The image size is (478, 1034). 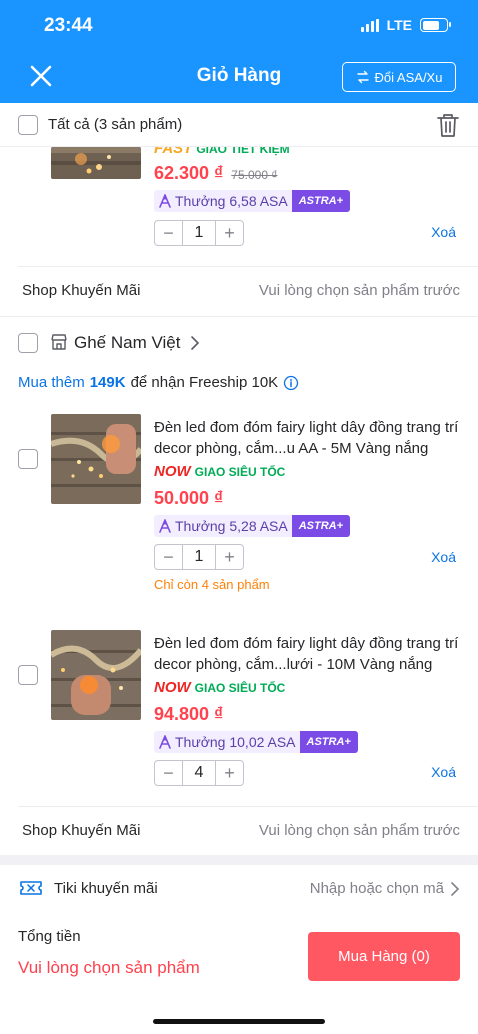 What do you see at coordinates (239, 860) in the screenshot?
I see `section-separator` at bounding box center [239, 860].